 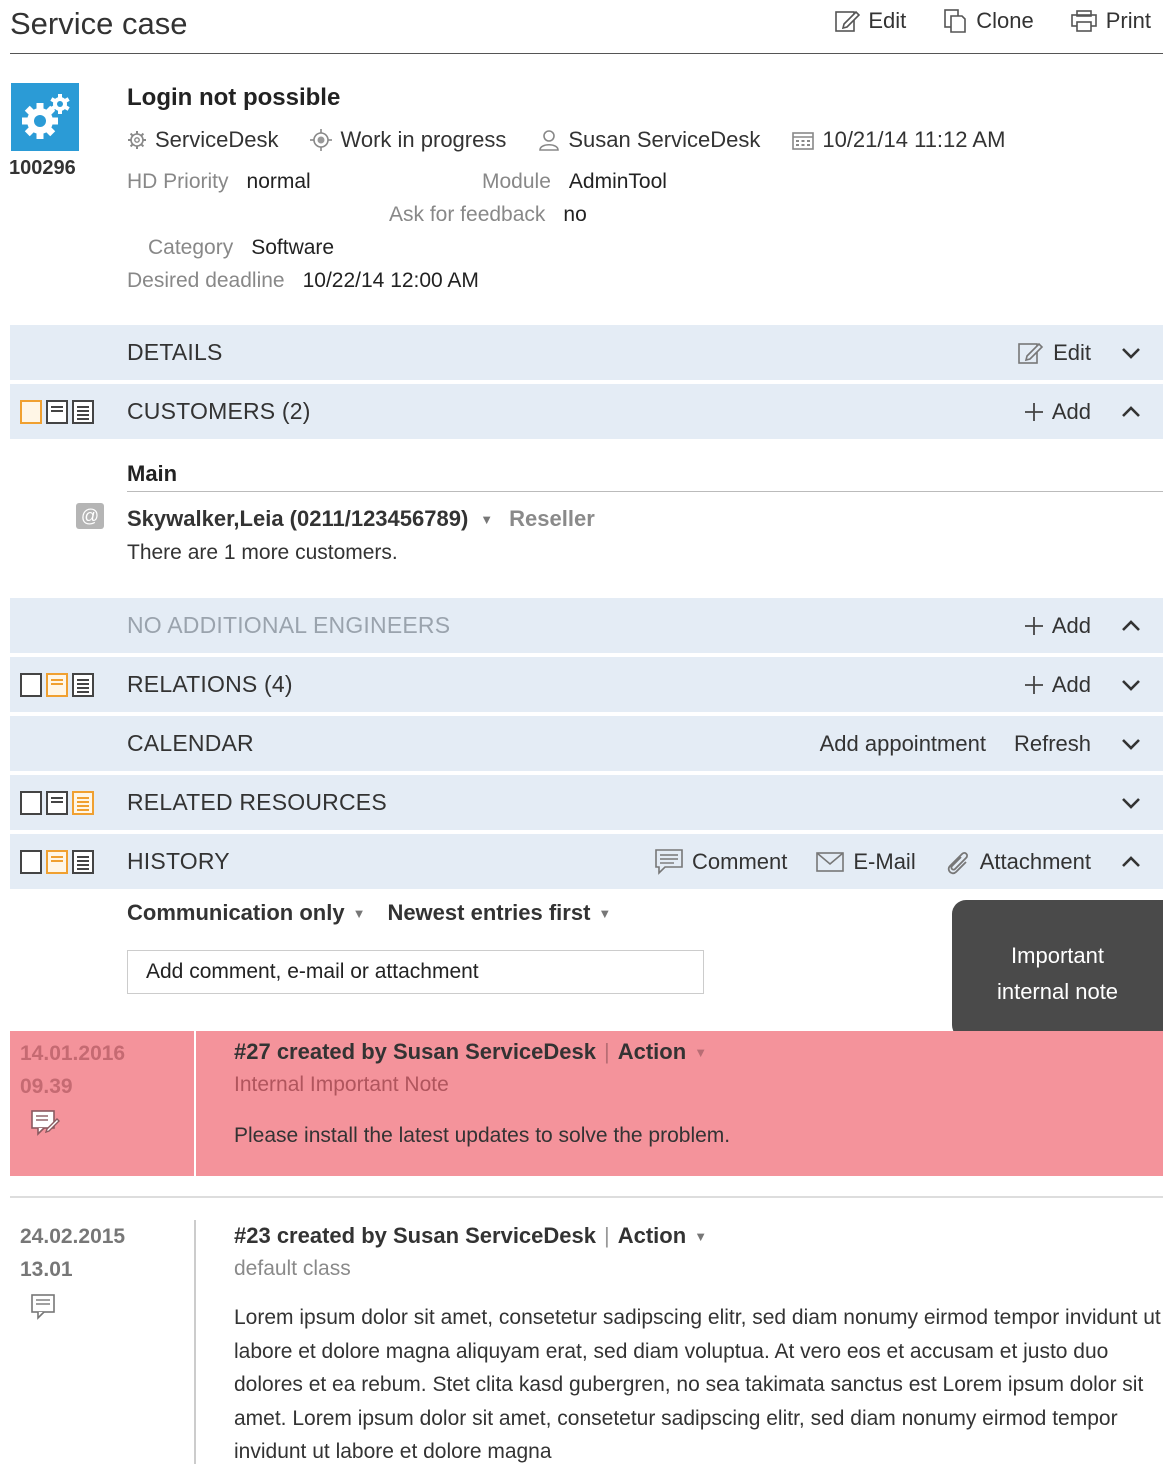 I want to click on section-details: DETAILS Edit, so click(x=586, y=352).